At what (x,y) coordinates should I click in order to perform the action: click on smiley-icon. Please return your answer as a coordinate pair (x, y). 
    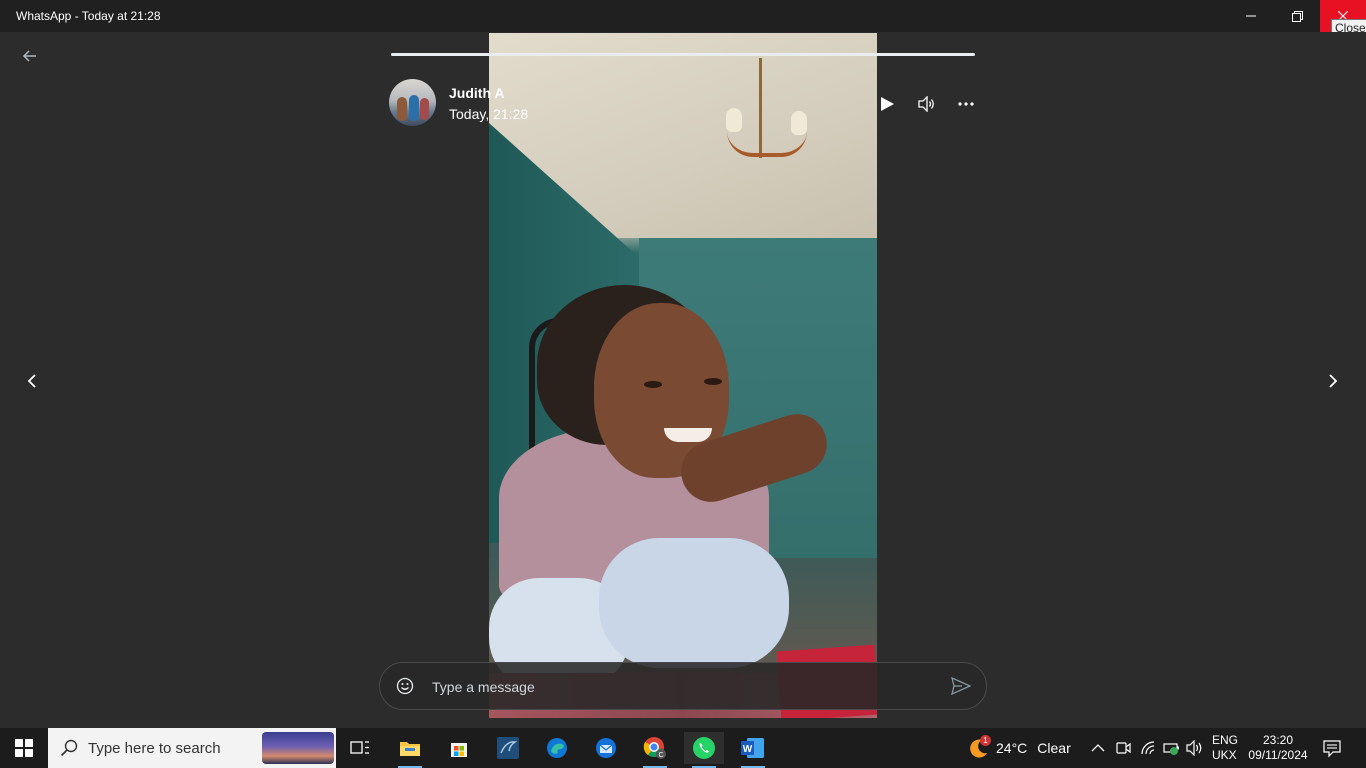
    Looking at the image, I should click on (405, 686).